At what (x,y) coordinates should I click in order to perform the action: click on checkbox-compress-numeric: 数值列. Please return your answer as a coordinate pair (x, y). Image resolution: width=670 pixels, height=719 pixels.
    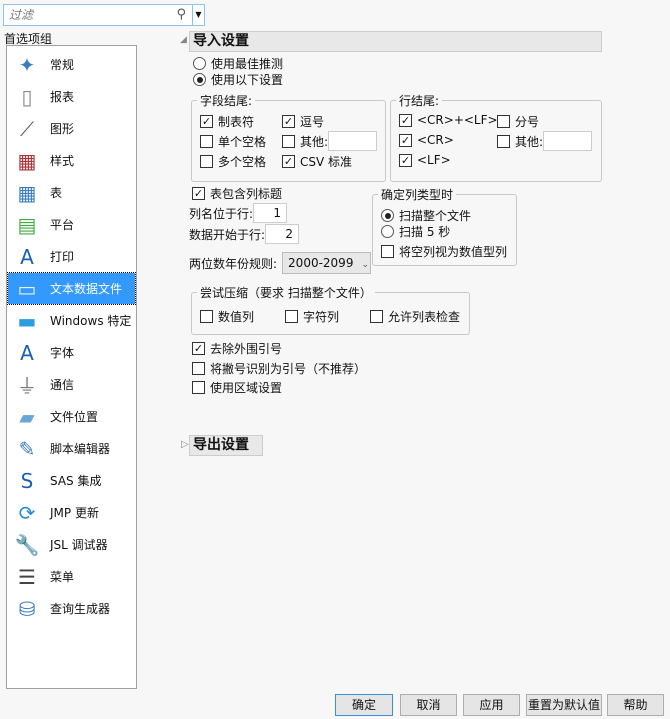
    Looking at the image, I should click on (227, 316).